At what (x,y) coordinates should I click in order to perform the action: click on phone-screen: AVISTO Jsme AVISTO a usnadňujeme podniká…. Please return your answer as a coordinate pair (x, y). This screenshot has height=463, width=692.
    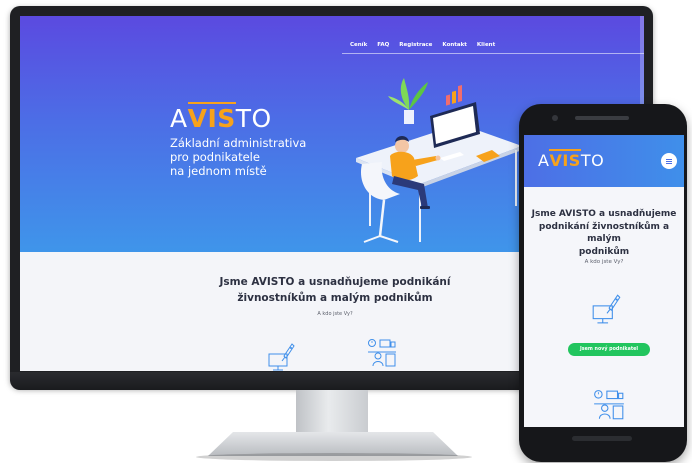
    Looking at the image, I should click on (604, 281).